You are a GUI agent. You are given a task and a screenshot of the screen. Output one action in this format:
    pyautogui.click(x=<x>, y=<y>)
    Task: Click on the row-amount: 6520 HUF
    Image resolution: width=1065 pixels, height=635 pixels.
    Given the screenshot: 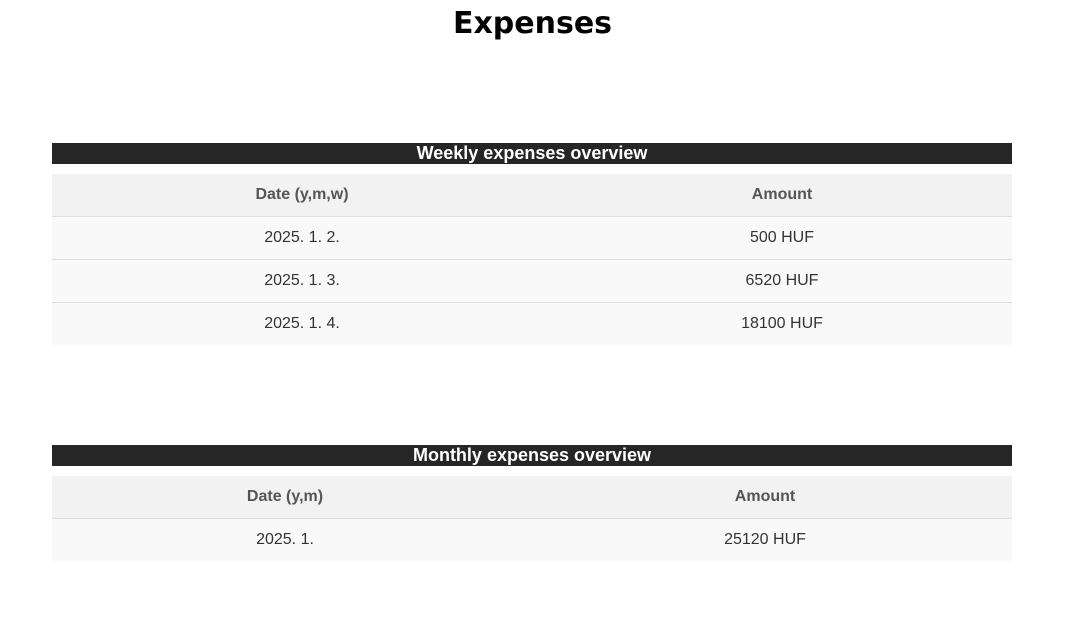 What is the action you would take?
    pyautogui.click(x=782, y=281)
    